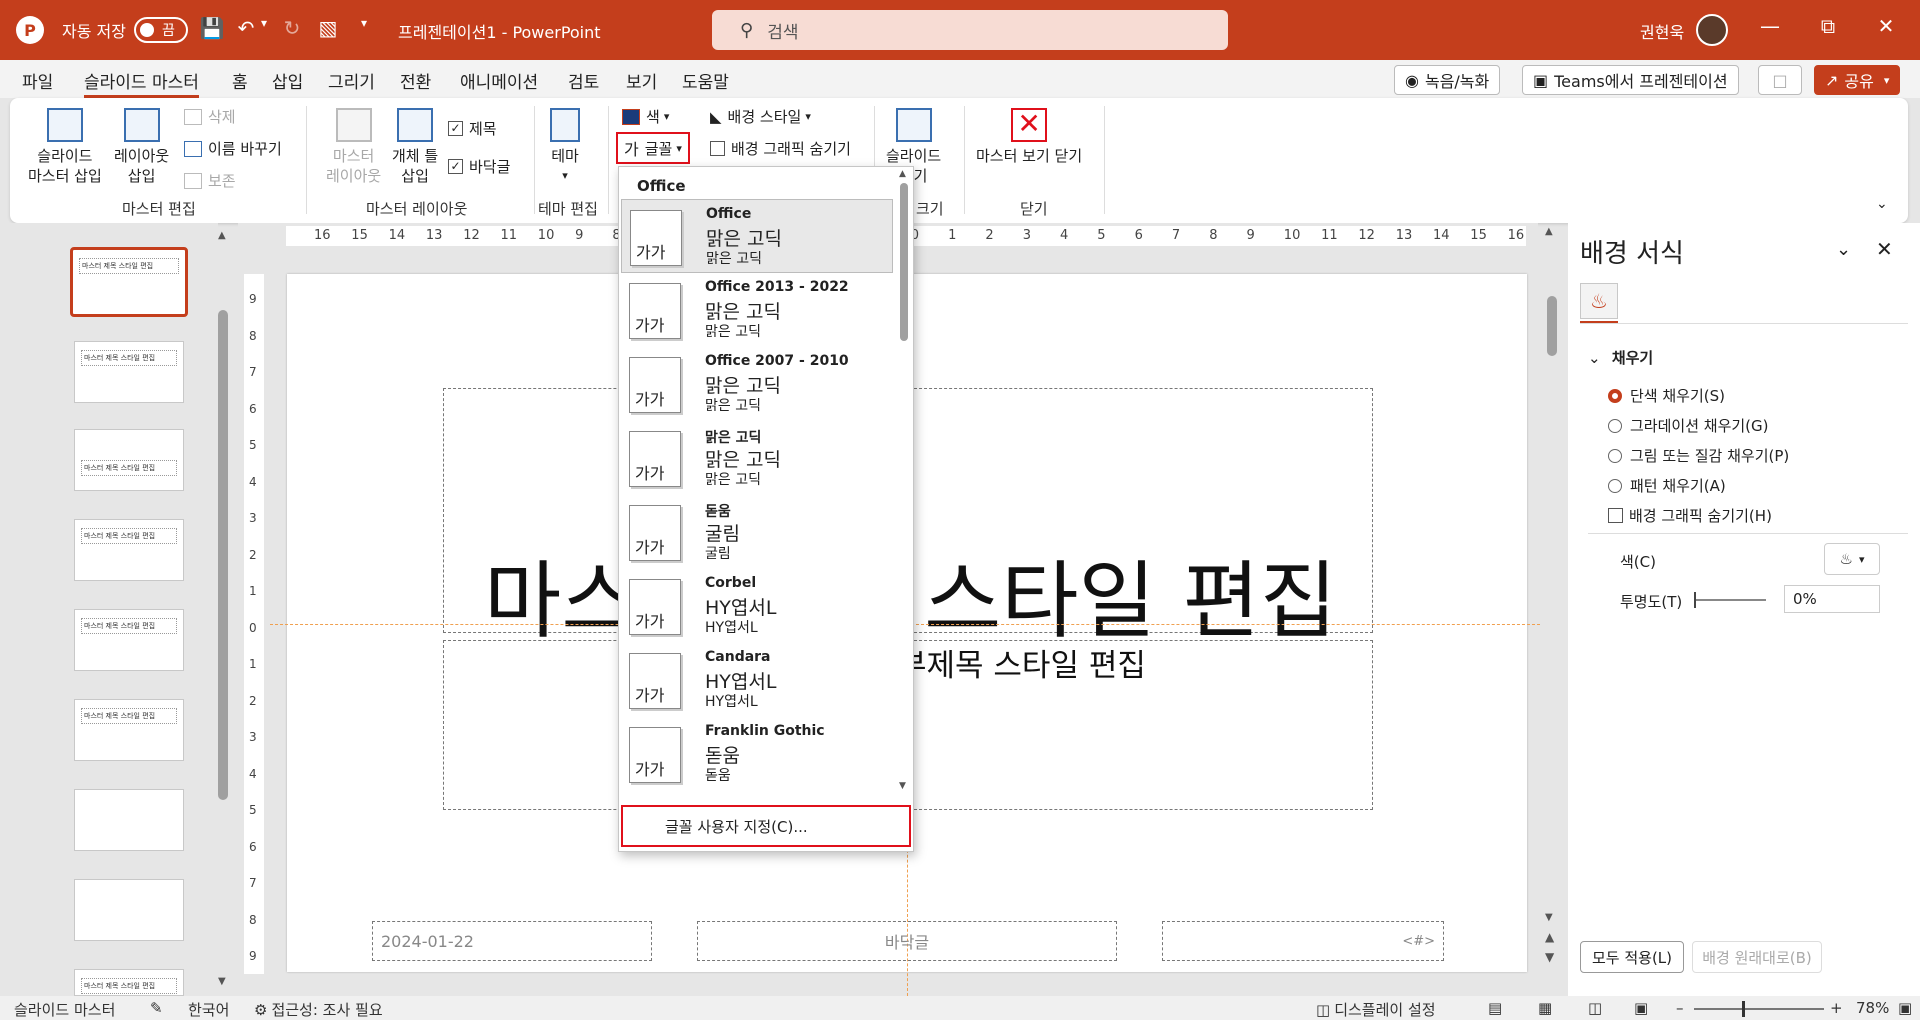 This screenshot has height=1020, width=1920. I want to click on insert-placeholder-button: 개체 틀 삽입, so click(415, 147).